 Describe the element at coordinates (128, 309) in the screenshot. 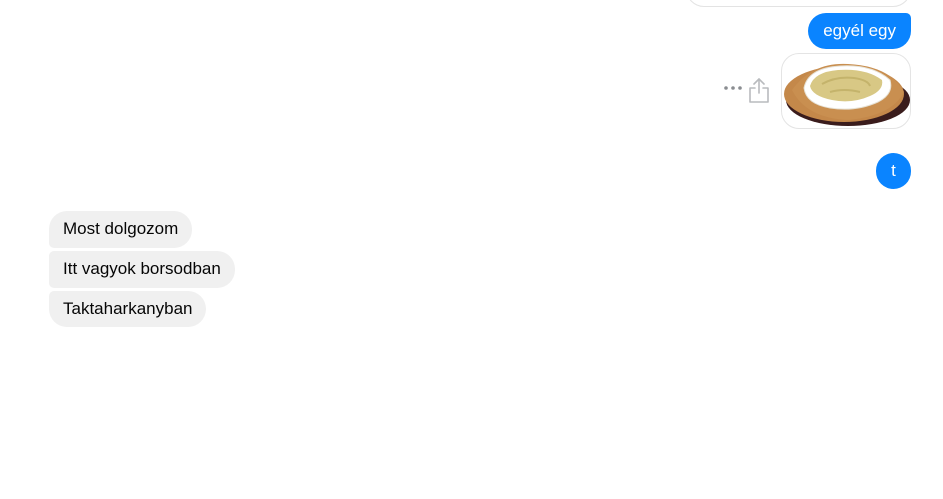

I see `received-message: Taktaharkanyban` at that location.